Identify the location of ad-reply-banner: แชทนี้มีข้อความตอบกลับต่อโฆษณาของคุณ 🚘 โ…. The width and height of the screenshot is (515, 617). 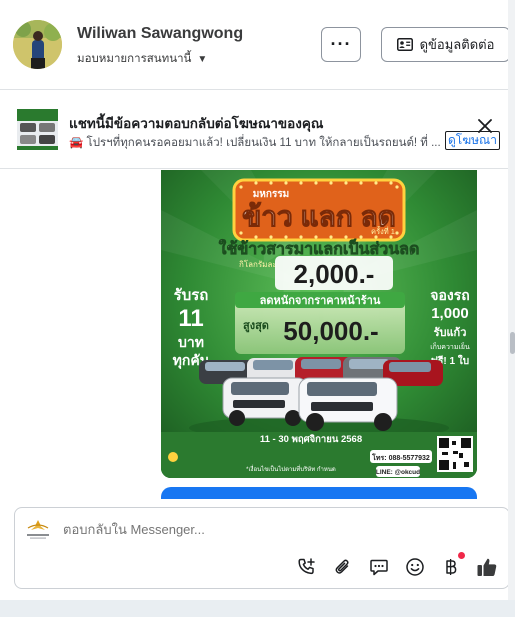
(257, 130).